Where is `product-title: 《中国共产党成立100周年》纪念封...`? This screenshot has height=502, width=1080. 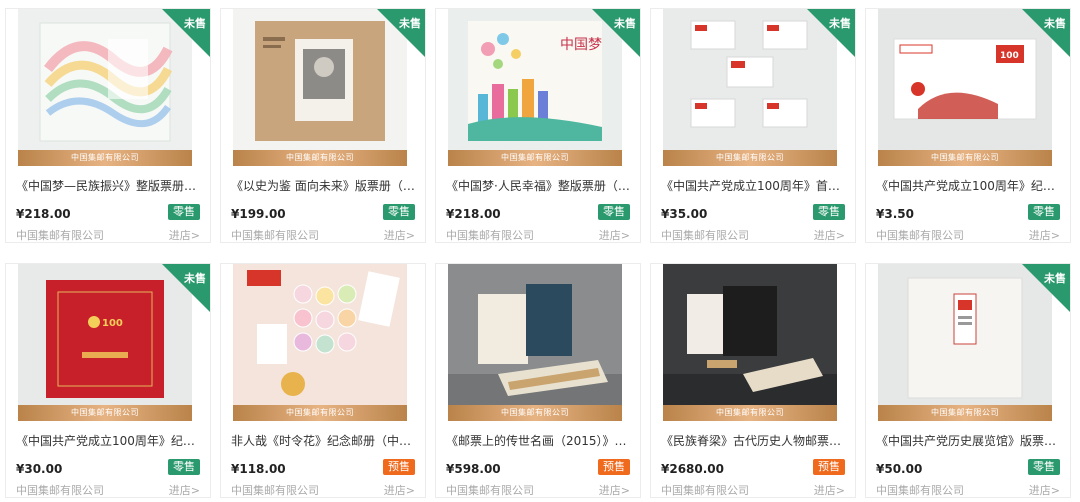
product-title: 《中国共产党成立100周年》纪念封... is located at coordinates (969, 185).